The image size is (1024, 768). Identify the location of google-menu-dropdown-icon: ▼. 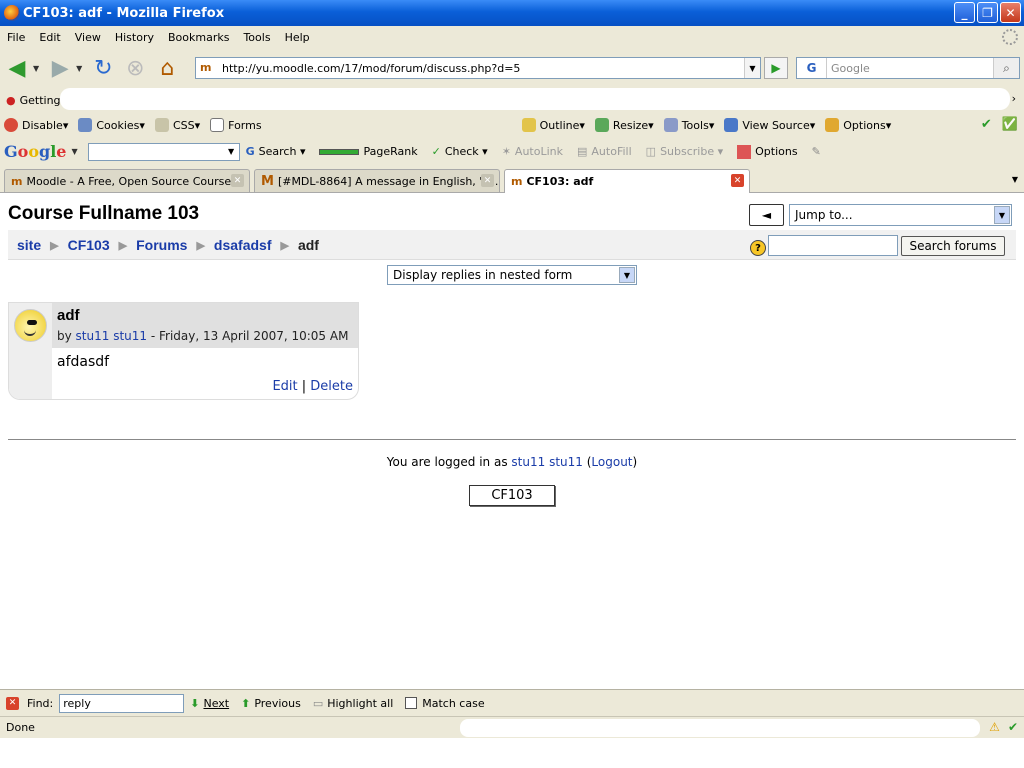
(74, 151).